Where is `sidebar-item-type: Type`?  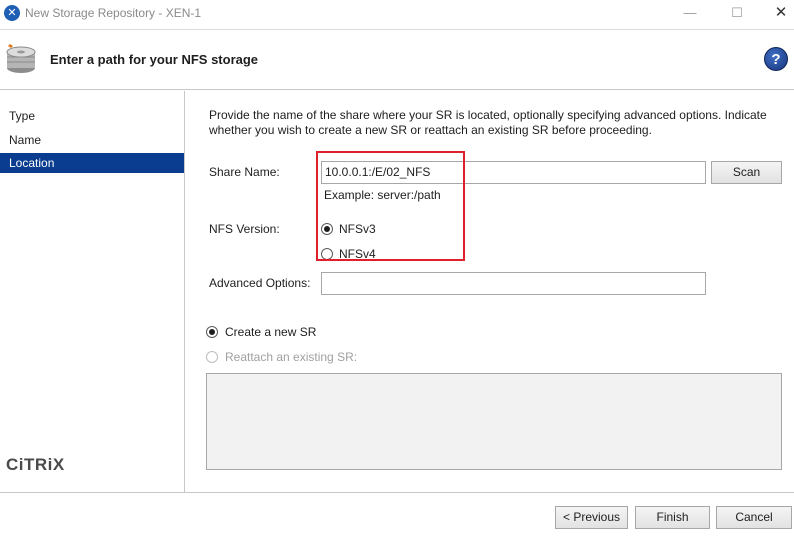
sidebar-item-type: Type is located at coordinates (92, 116).